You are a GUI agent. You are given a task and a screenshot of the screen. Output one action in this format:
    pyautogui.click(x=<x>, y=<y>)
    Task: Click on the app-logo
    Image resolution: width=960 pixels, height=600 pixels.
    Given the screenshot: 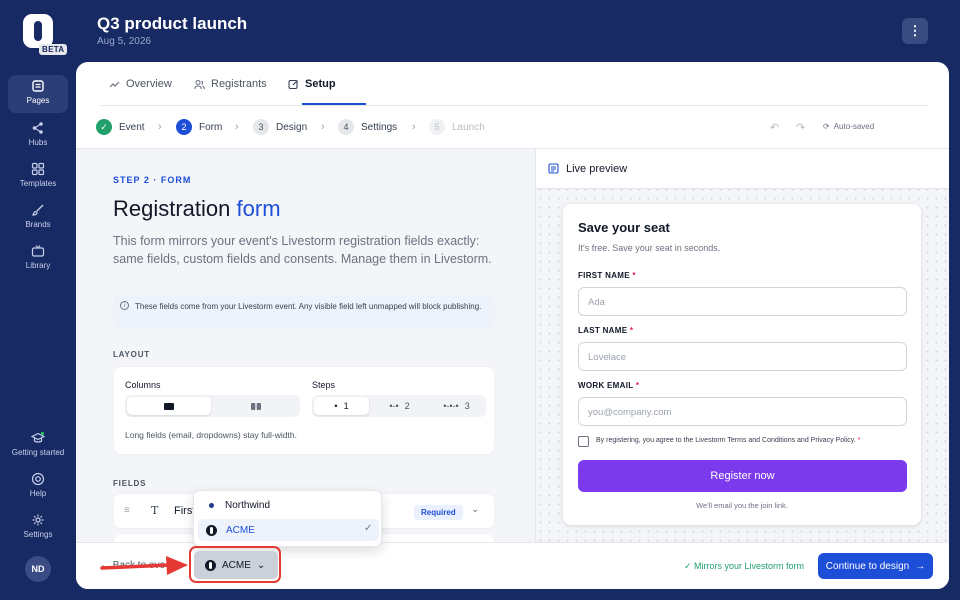 What is the action you would take?
    pyautogui.click(x=38, y=31)
    